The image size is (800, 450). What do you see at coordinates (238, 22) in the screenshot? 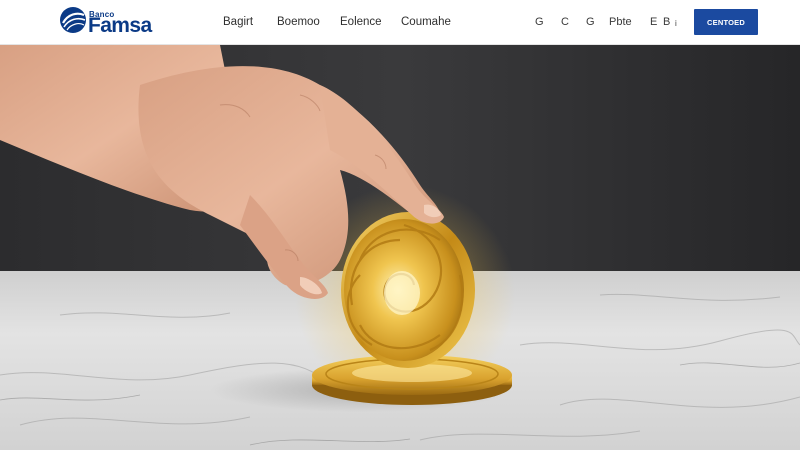
I see `nav-link-1: Bagirt` at bounding box center [238, 22].